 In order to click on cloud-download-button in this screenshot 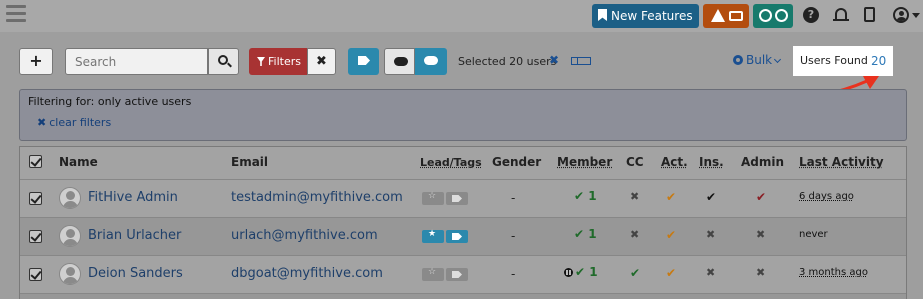, I will do `click(431, 61)`.